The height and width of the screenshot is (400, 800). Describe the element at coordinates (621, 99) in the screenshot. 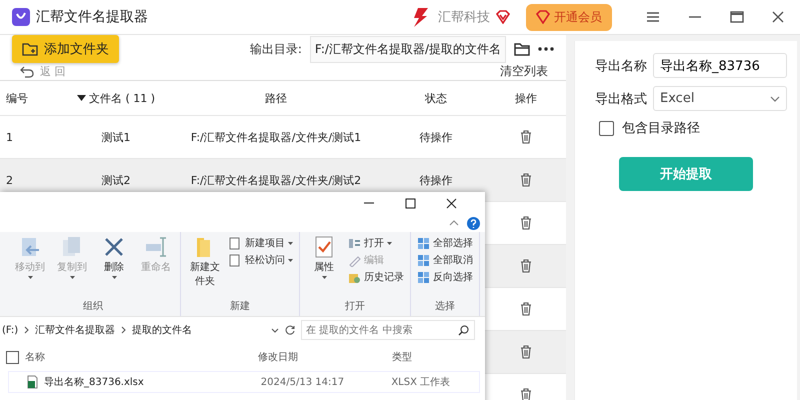

I see `export-format-label: 导出格式` at that location.